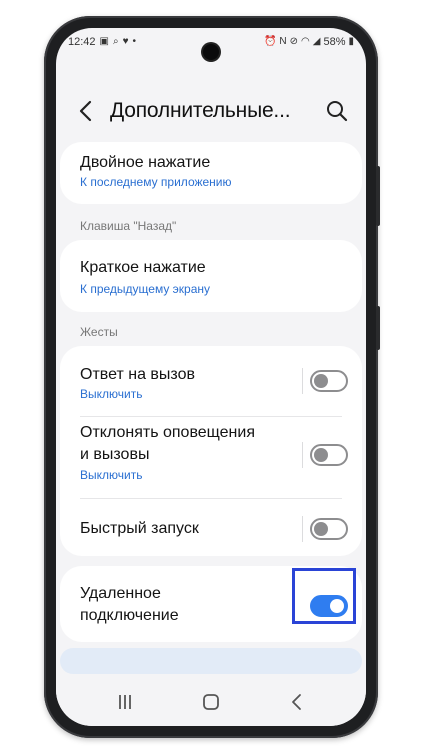  What do you see at coordinates (270, 41) in the screenshot?
I see `alarm-icon: ⏰` at bounding box center [270, 41].